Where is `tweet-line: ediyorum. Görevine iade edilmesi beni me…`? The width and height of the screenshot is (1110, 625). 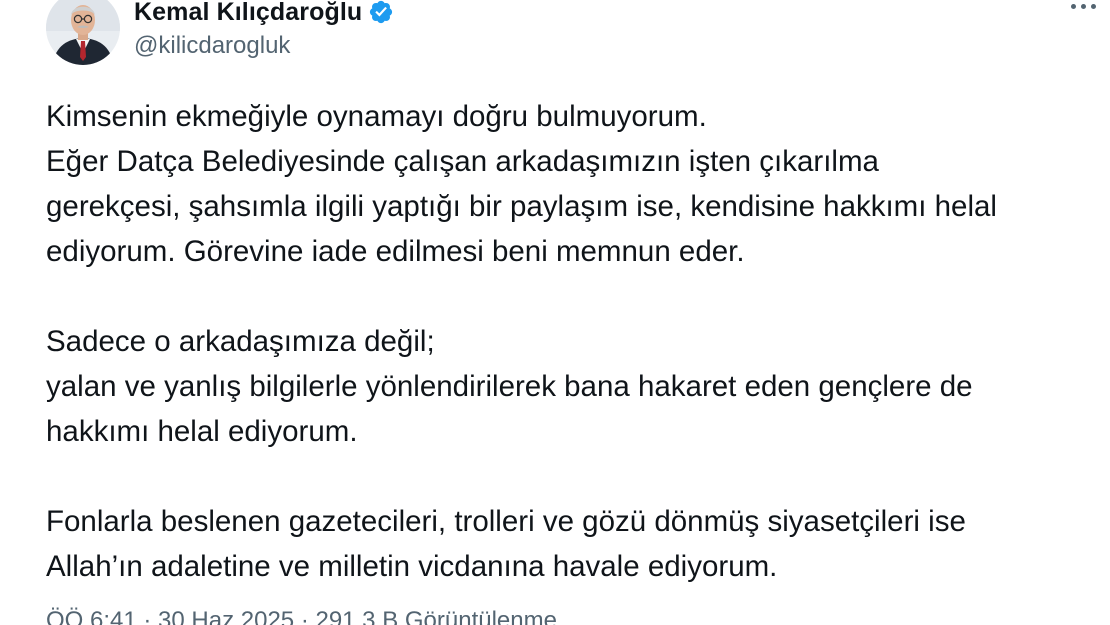
tweet-line: ediyorum. Görevine iade edilmesi beni me… is located at coordinates (395, 251).